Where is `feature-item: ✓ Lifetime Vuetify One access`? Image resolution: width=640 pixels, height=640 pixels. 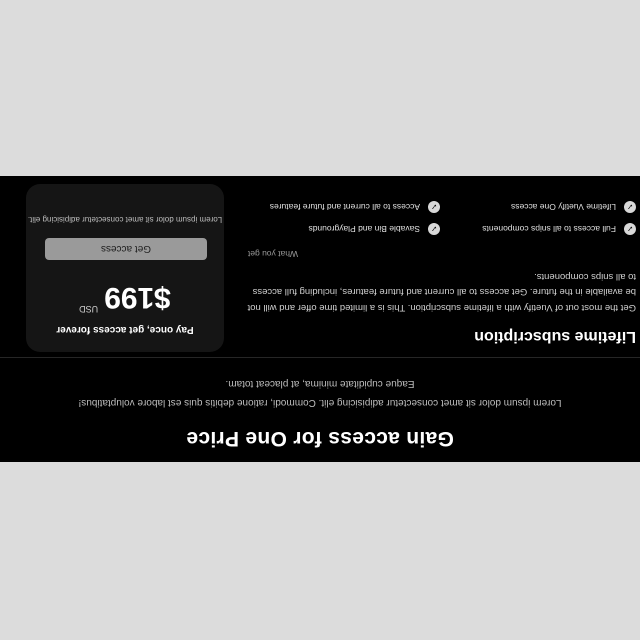 feature-item: ✓ Lifetime Vuetify One access is located at coordinates (538, 207).